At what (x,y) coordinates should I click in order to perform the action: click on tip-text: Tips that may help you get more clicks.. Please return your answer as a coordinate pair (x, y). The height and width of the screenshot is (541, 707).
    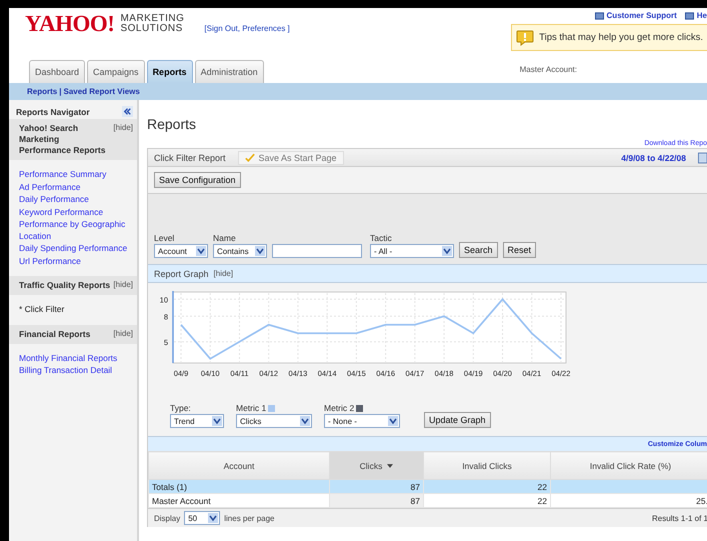
    Looking at the image, I should click on (621, 37).